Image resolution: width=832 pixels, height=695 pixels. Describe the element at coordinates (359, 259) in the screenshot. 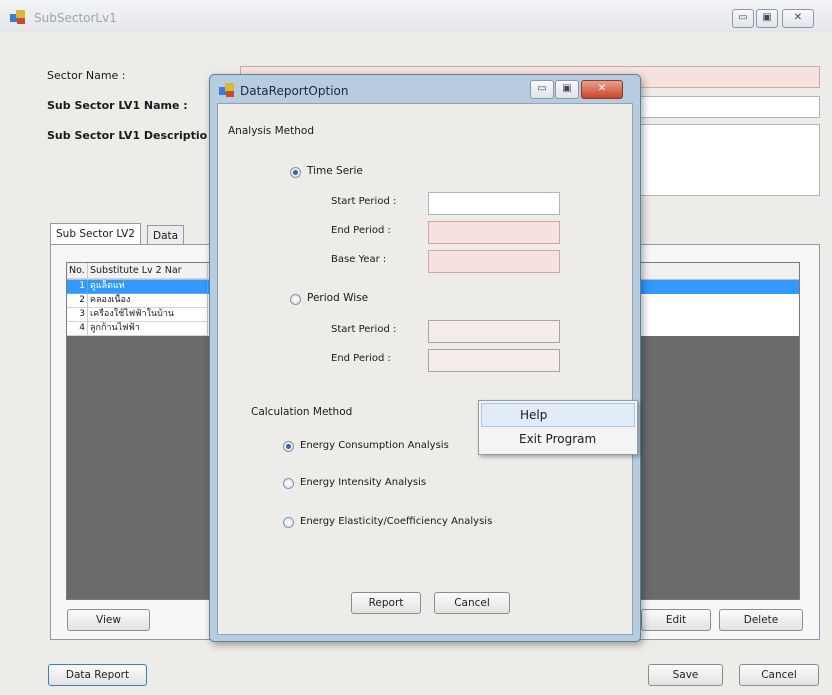

I see `base-year-label: Base Year :` at that location.